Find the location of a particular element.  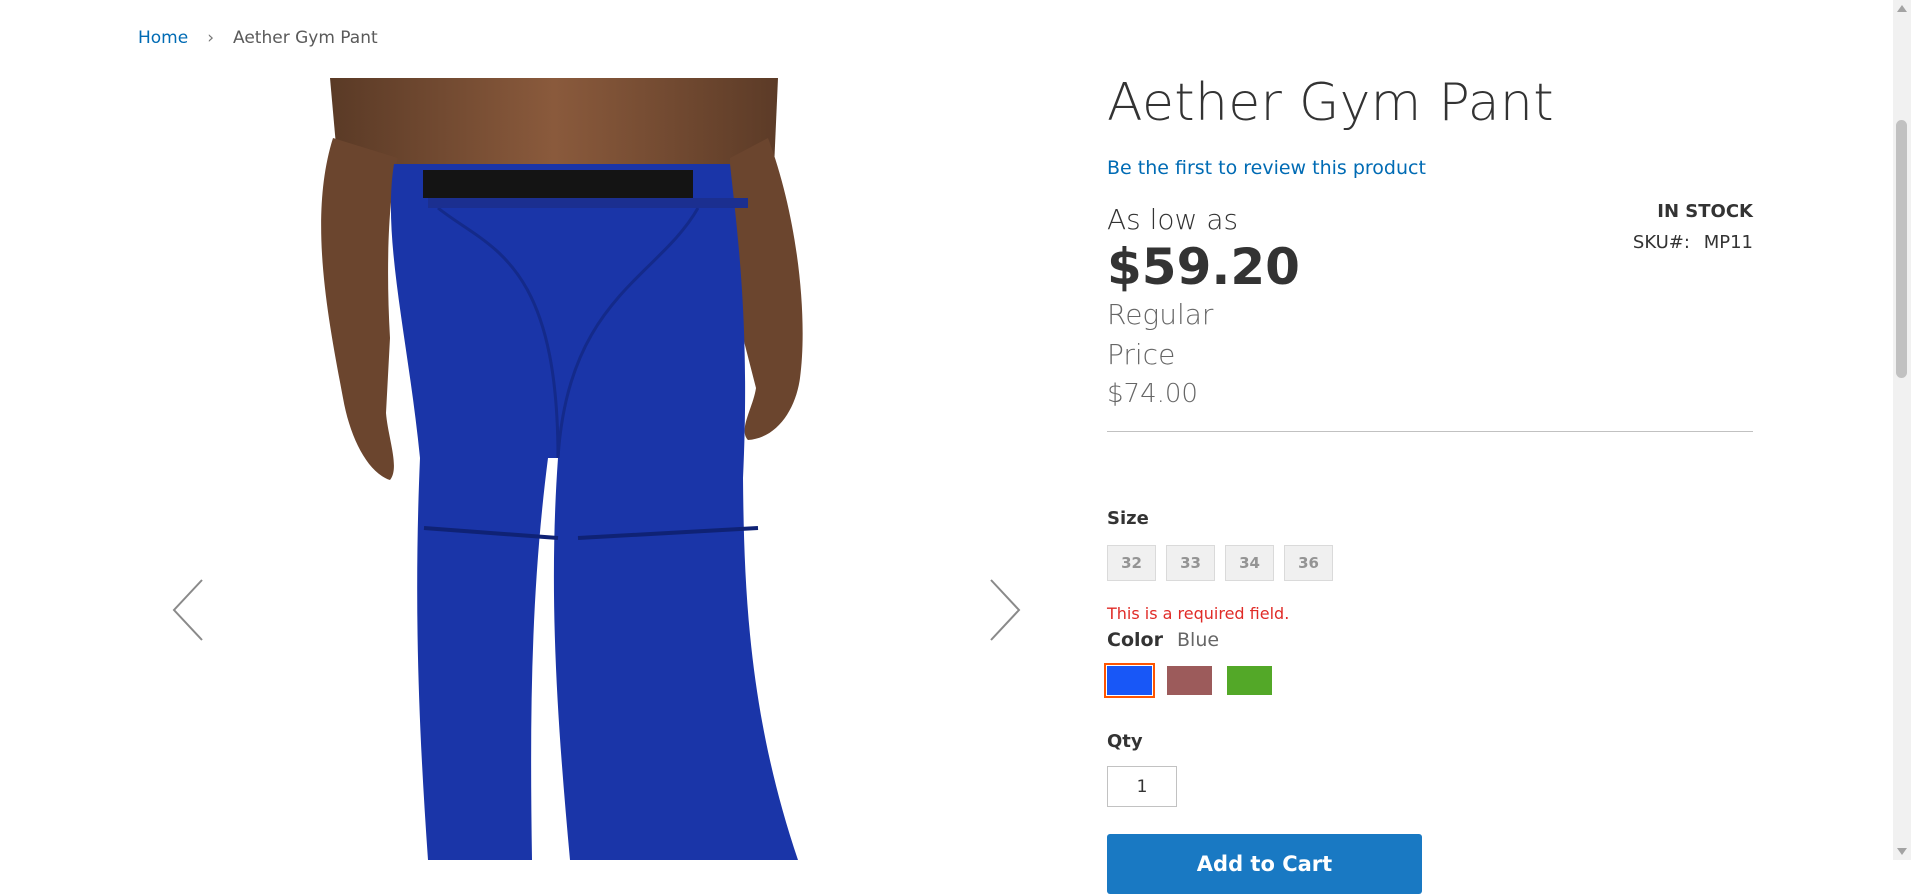

as-low-as-label: As low as is located at coordinates (1173, 219).